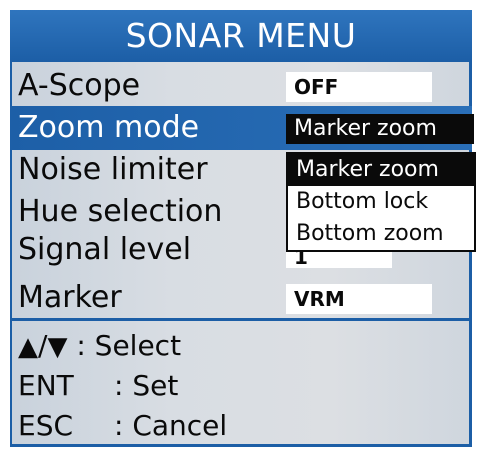 The width and height of the screenshot is (483, 458). What do you see at coordinates (28, 347) in the screenshot?
I see `up-arrow-icon: ▲` at bounding box center [28, 347].